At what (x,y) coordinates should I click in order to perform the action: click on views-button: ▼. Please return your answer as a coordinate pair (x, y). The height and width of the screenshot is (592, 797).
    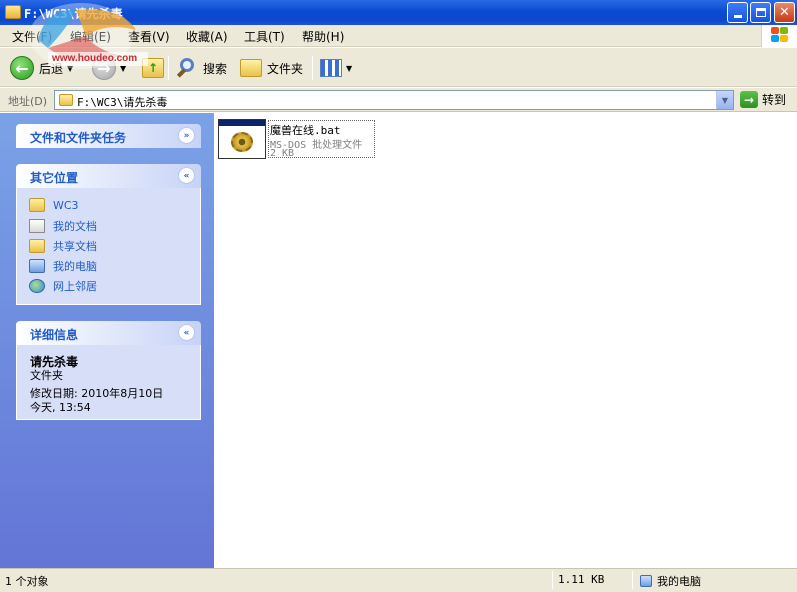
    Looking at the image, I should click on (336, 68).